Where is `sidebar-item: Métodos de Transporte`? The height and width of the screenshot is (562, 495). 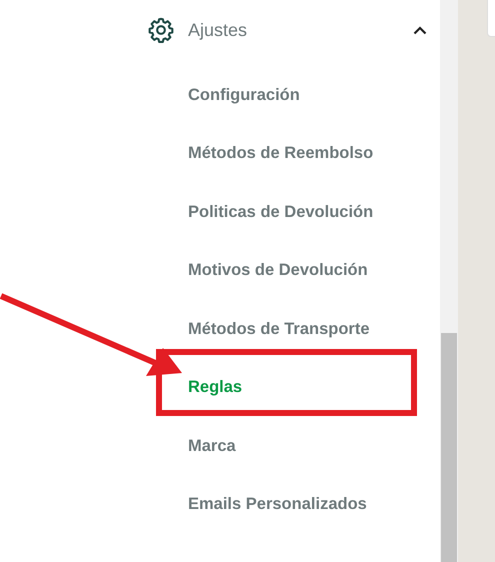 sidebar-item: Métodos de Transporte is located at coordinates (279, 329).